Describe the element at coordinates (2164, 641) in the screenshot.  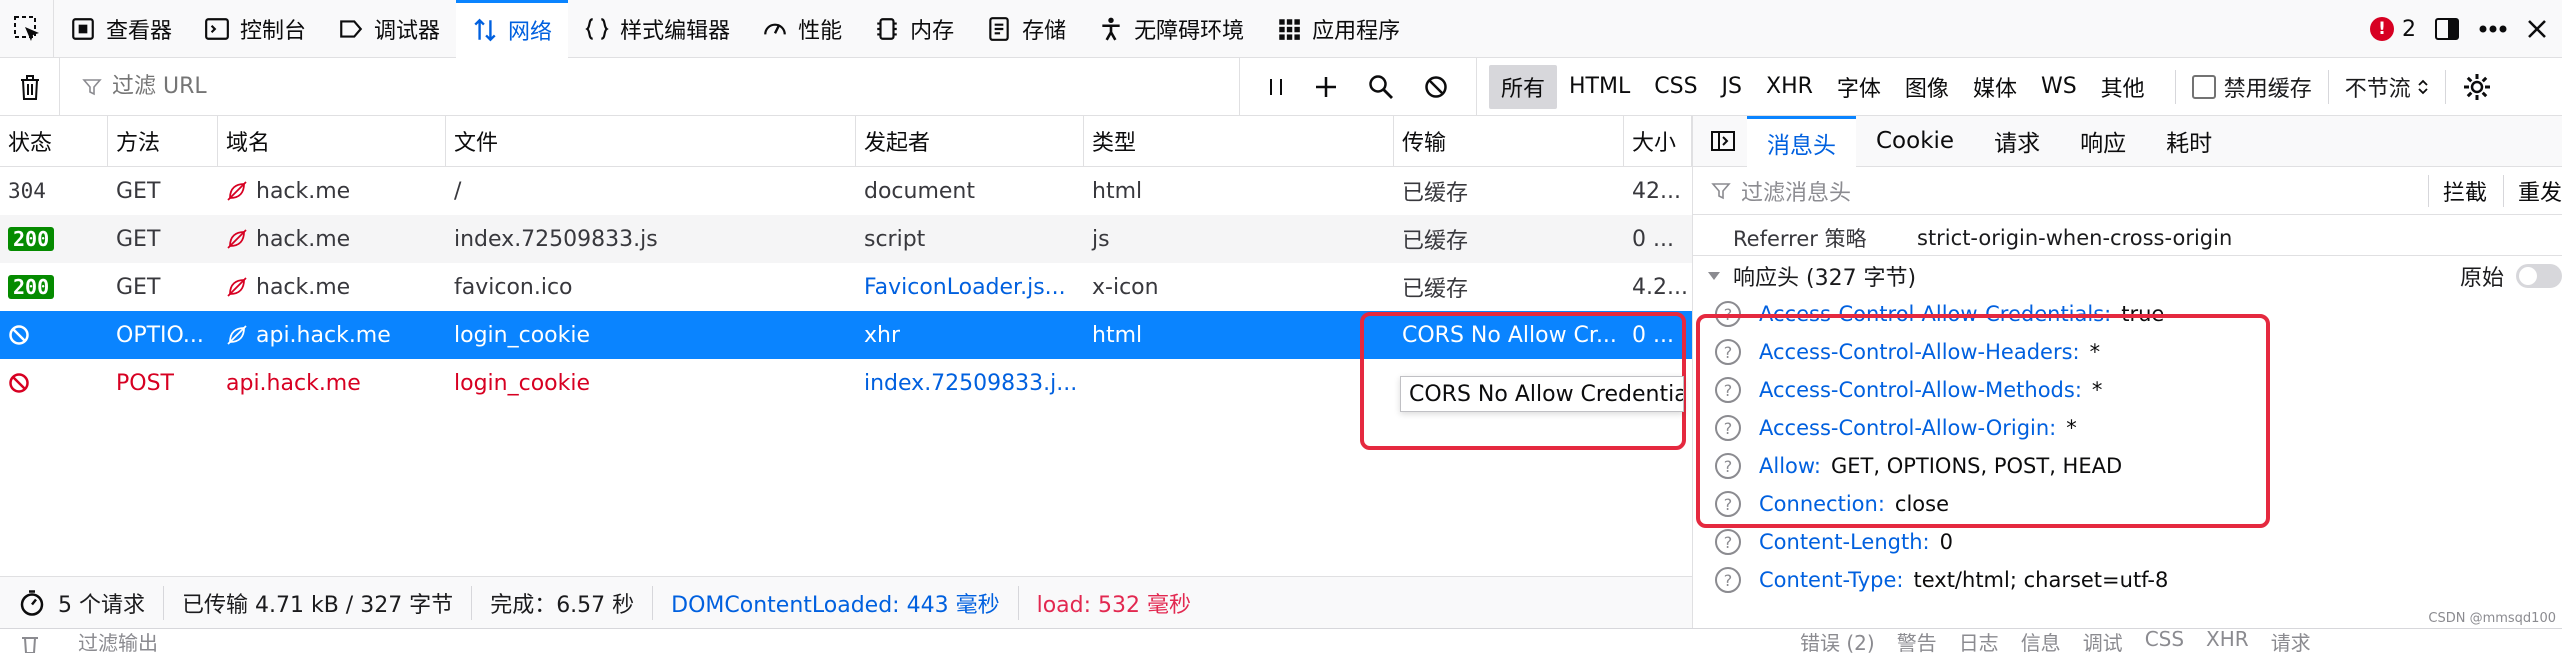
I see `console-filter-button: CSS` at that location.